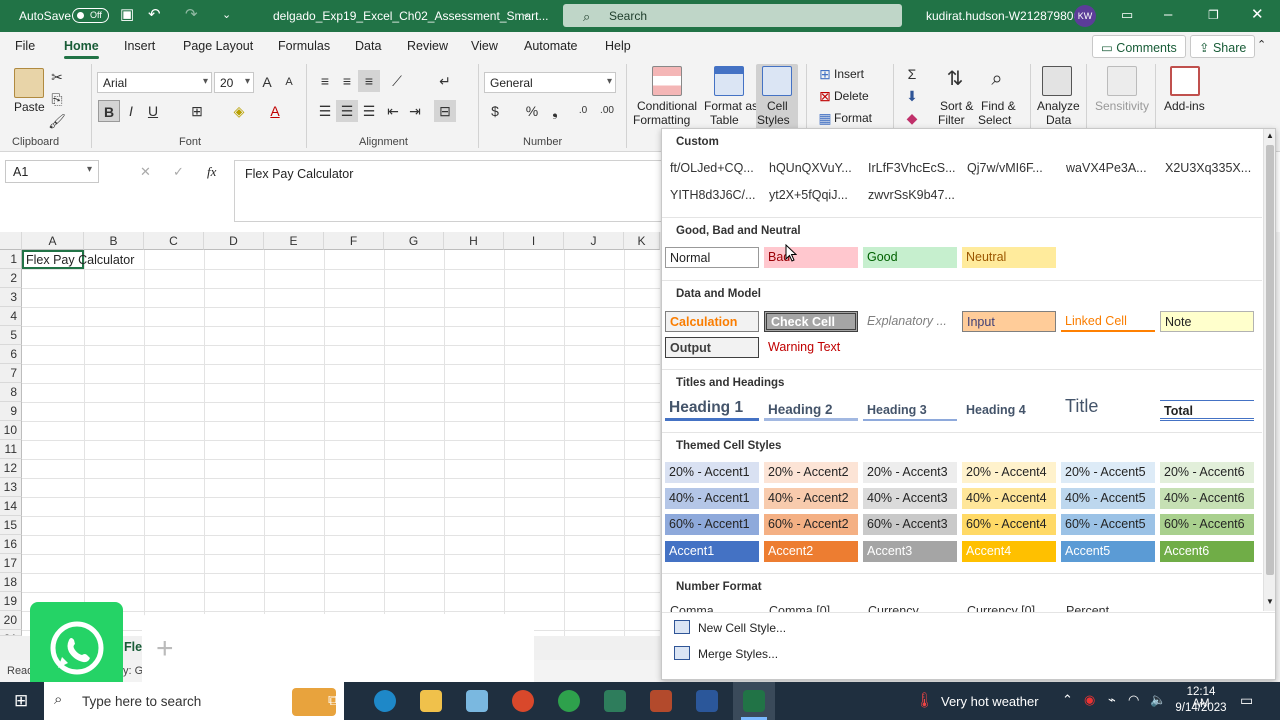 The height and width of the screenshot is (720, 1280). I want to click on style-title: Title, so click(1108, 407).